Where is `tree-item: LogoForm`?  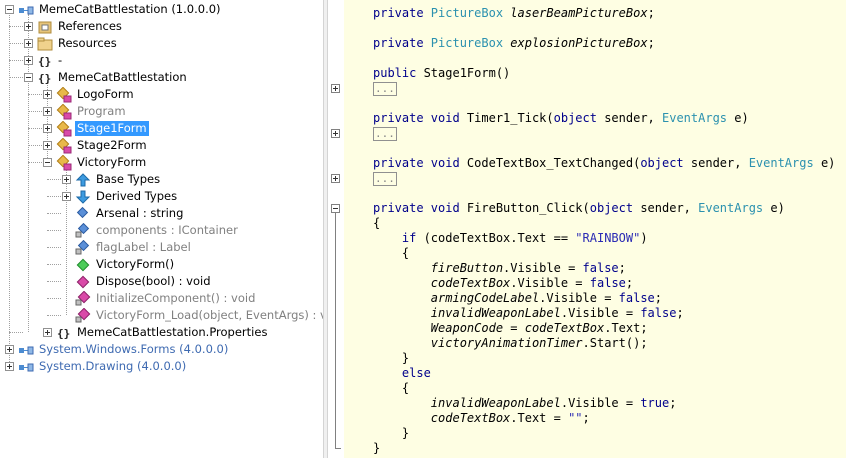
tree-item: LogoForm is located at coordinates (89, 94).